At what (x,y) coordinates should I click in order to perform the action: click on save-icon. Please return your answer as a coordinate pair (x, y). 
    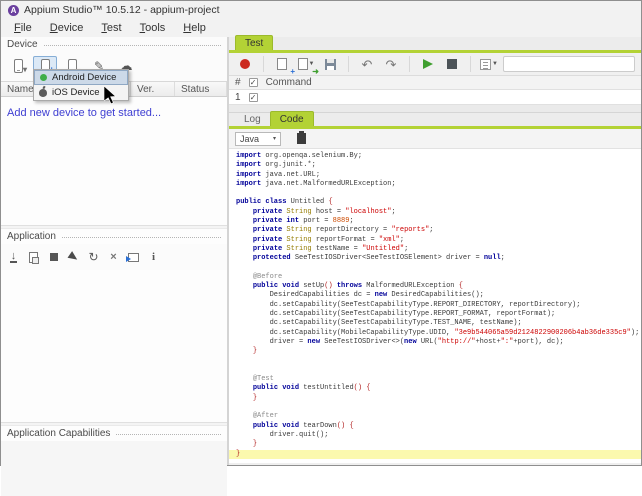
    Looking at the image, I should click on (330, 64).